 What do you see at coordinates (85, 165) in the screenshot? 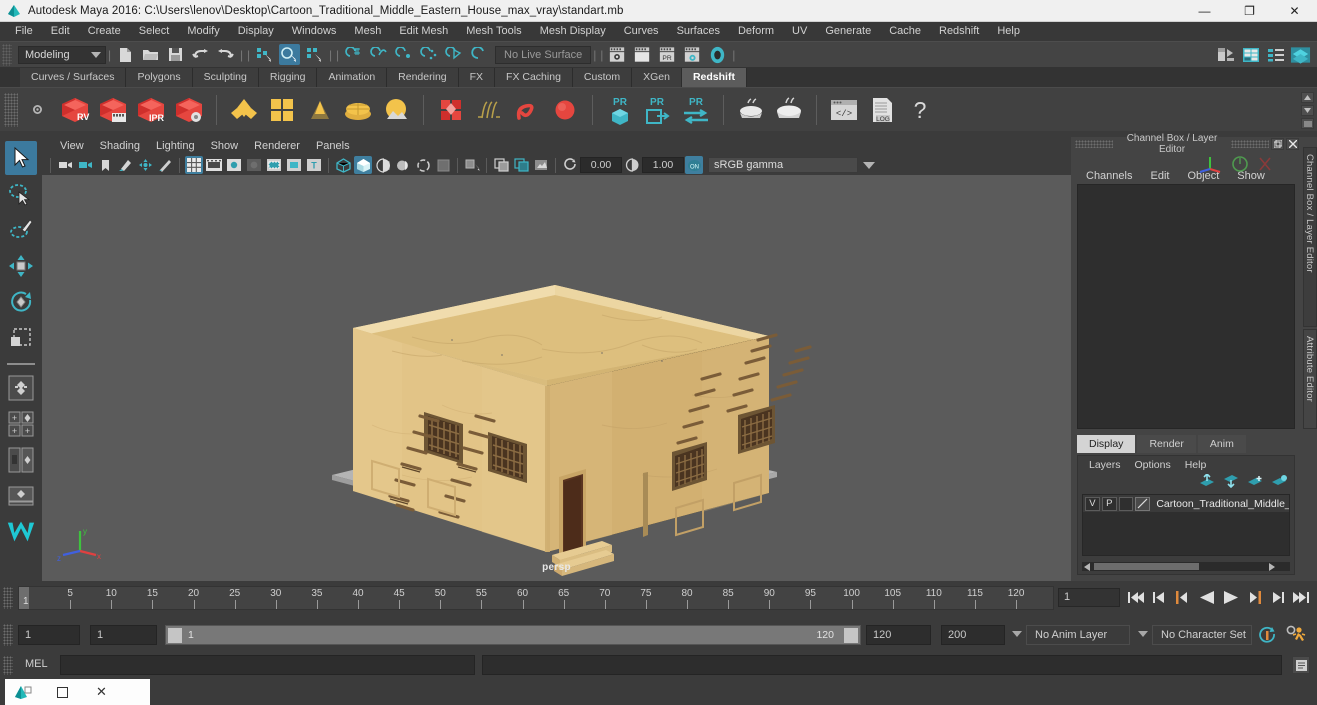
I see `lock-camera-icon` at bounding box center [85, 165].